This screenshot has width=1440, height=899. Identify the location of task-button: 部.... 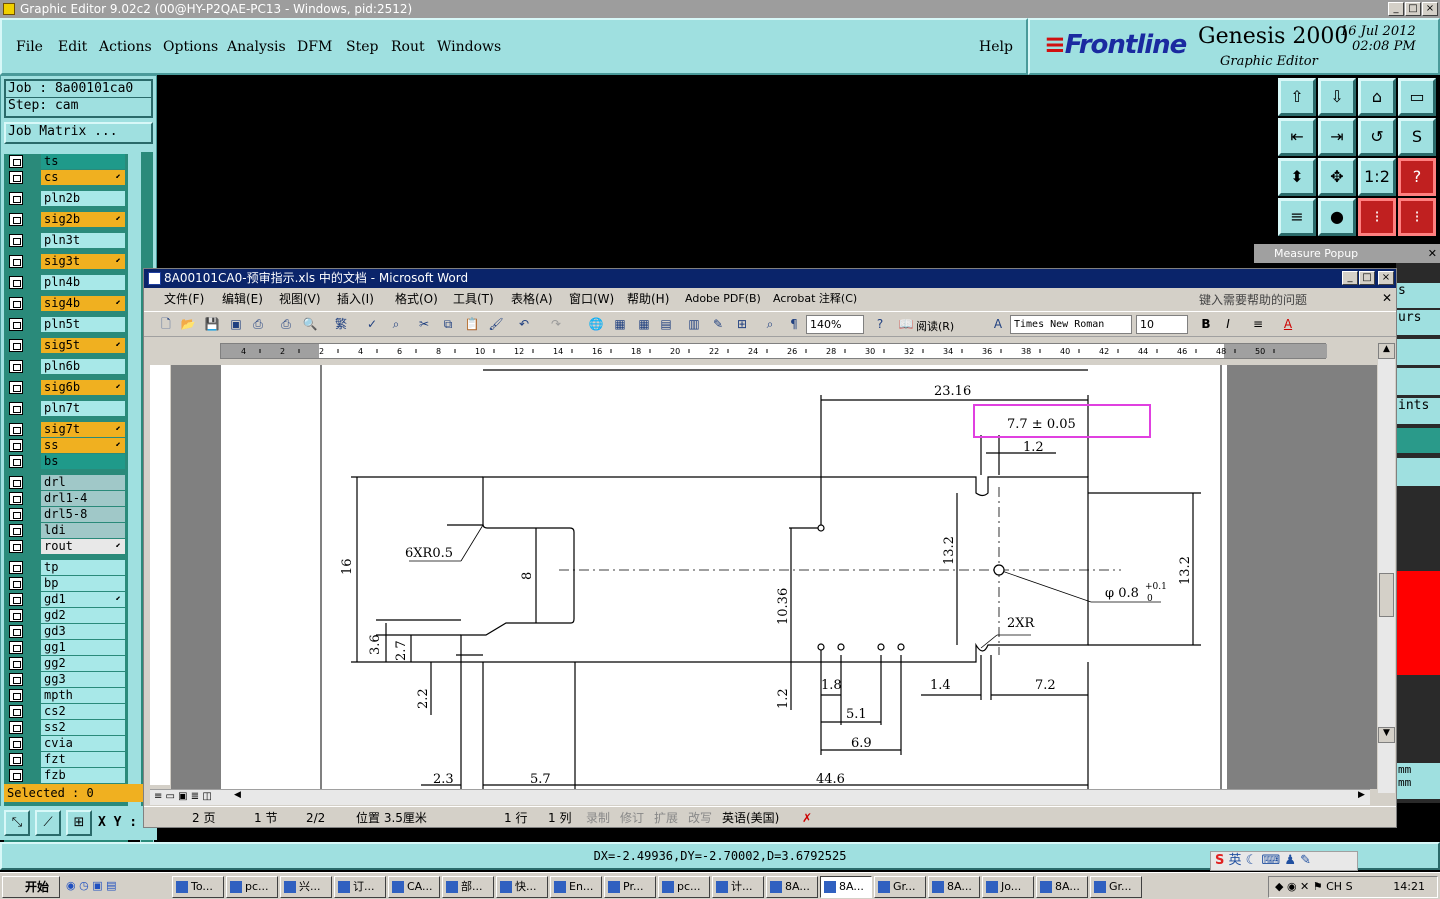
(468, 887).